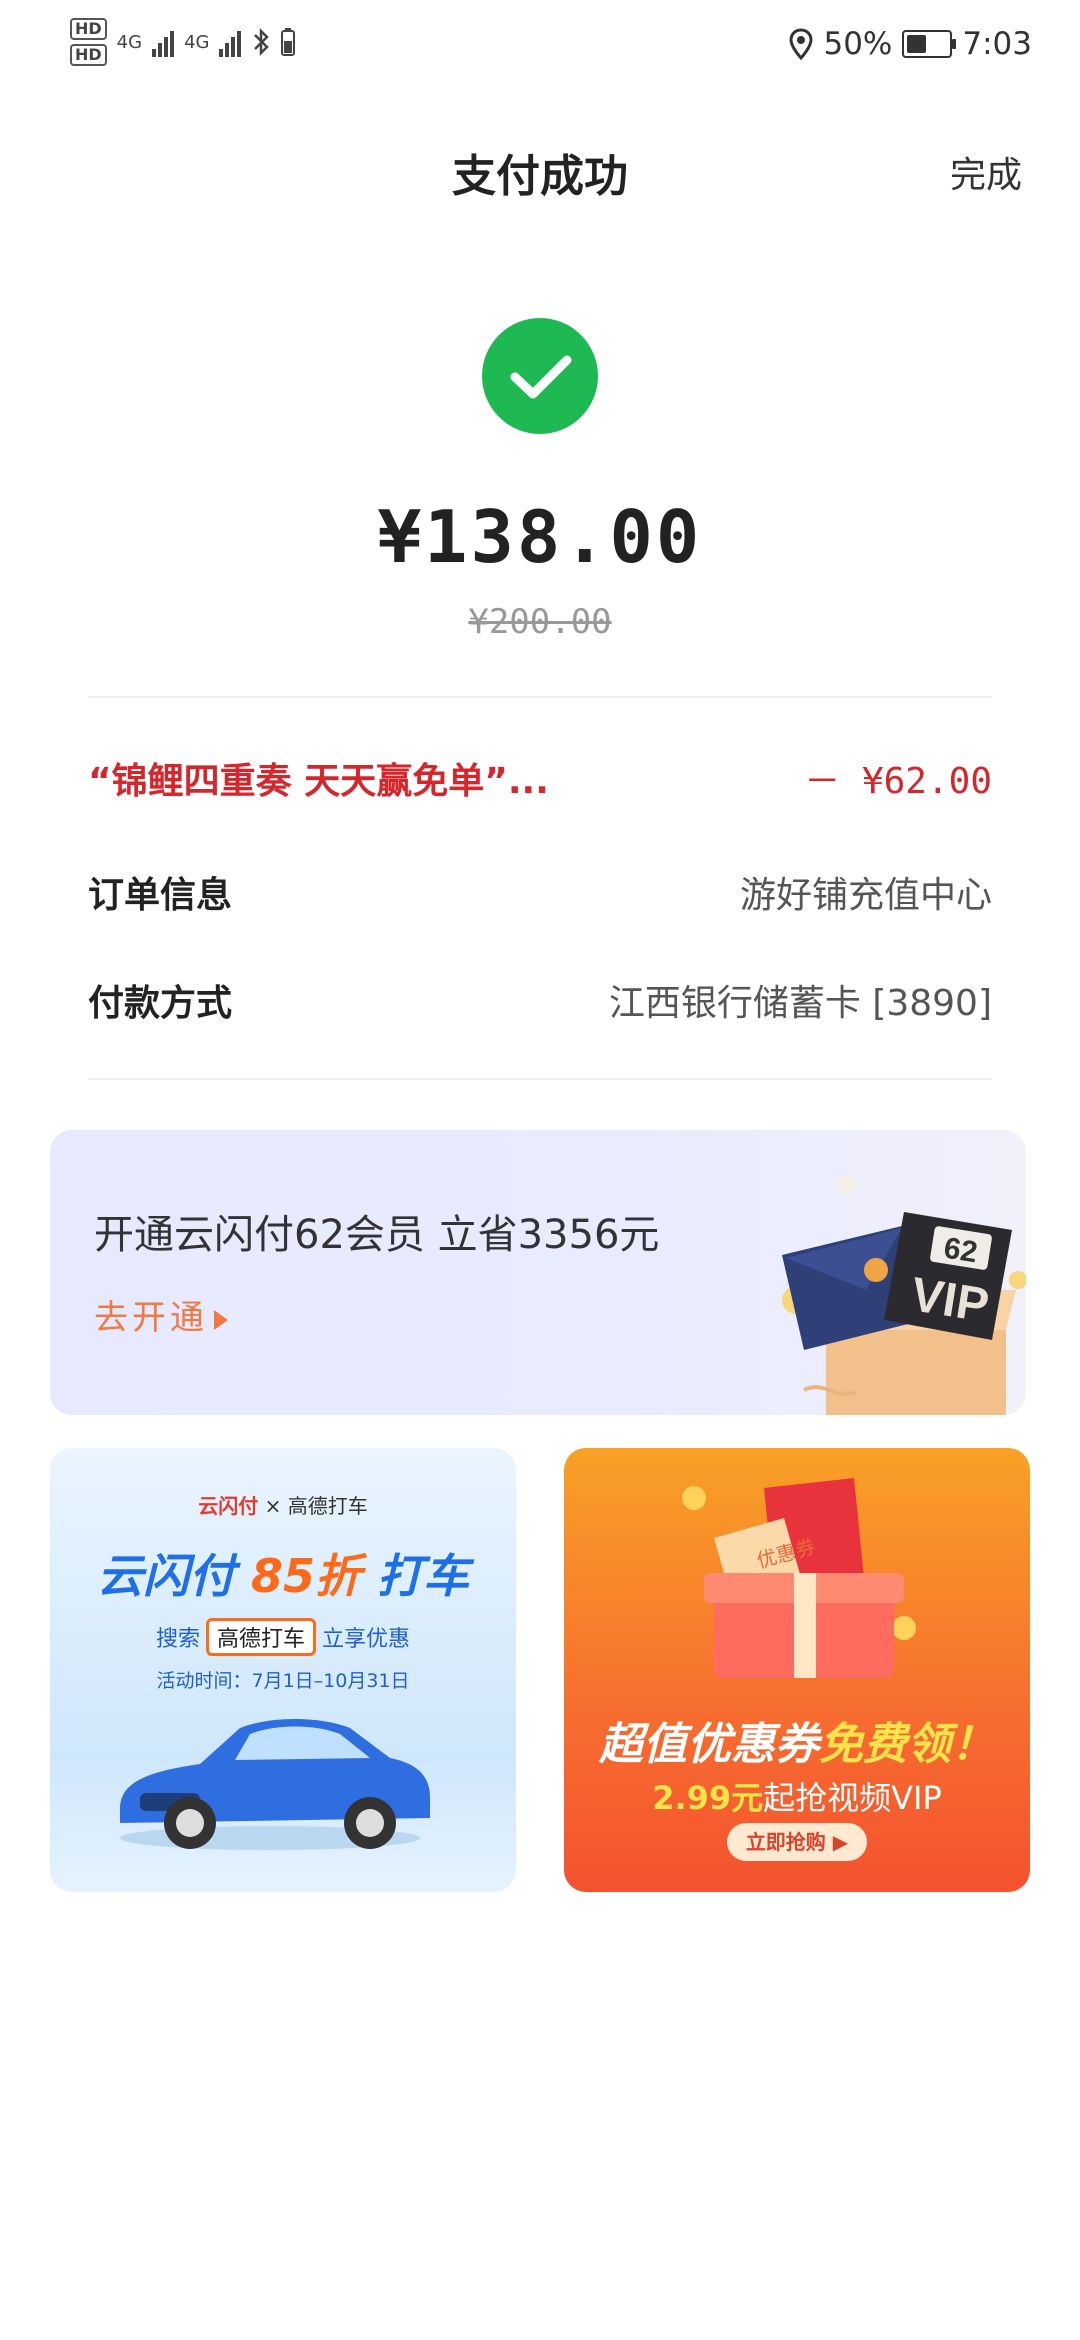 Image resolution: width=1080 pixels, height=2340 pixels. Describe the element at coordinates (160, 1003) in the screenshot. I see `payment-method-label: 付款方式` at that location.